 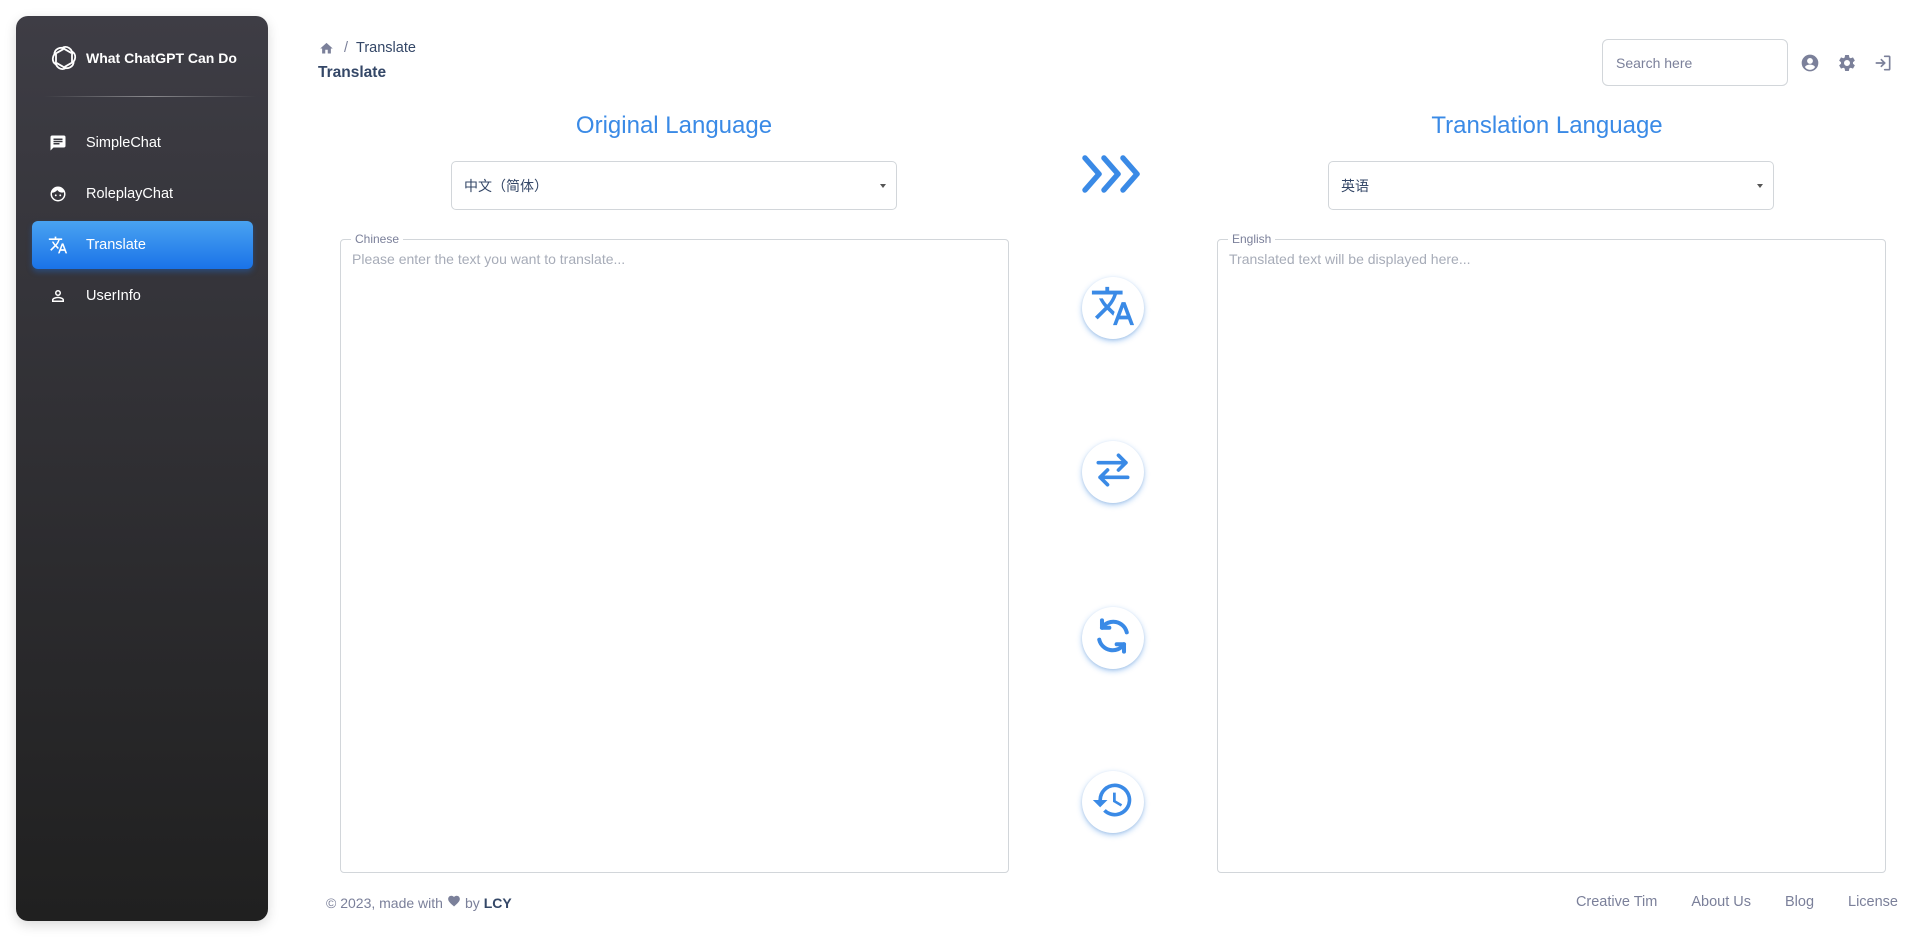 I want to click on breadcrumb: / Translate, so click(x=367, y=48).